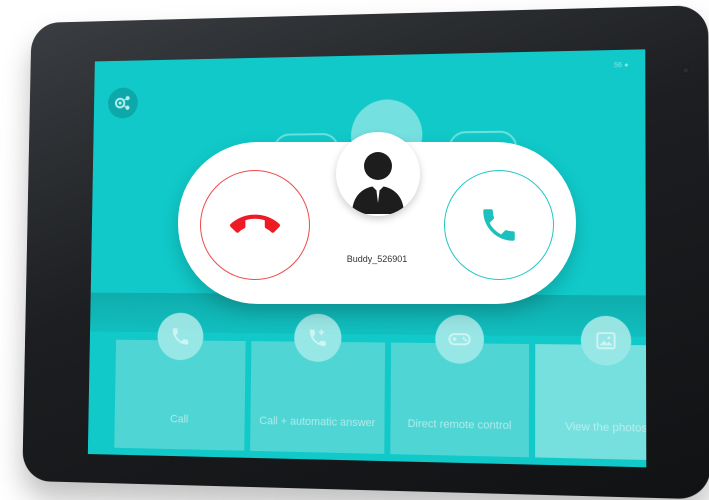 The height and width of the screenshot is (500, 709). What do you see at coordinates (591, 388) in the screenshot?
I see `tile-view-photos: View the photos` at bounding box center [591, 388].